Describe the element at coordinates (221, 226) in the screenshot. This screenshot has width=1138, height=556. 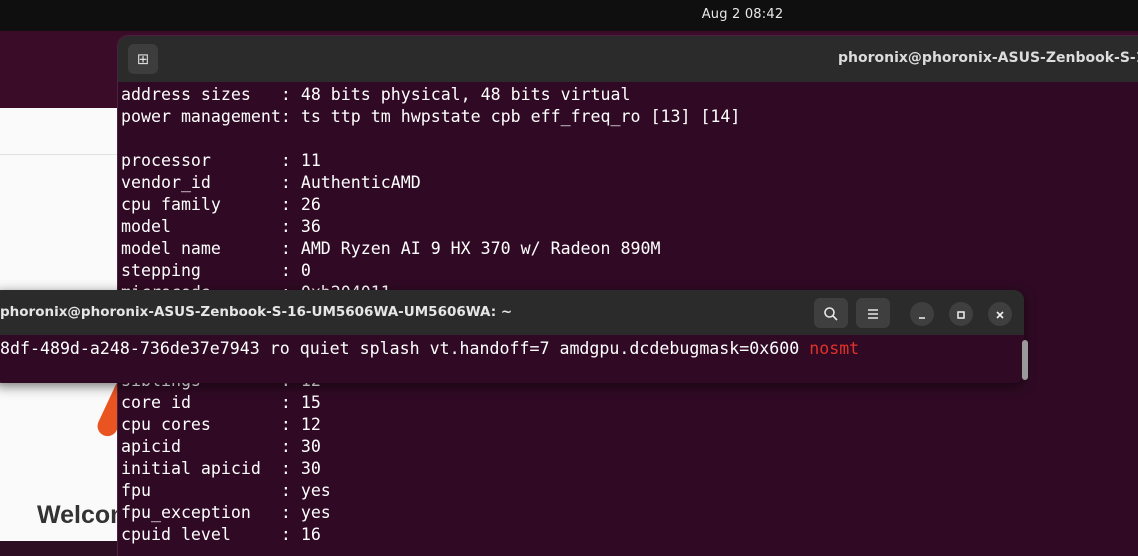
I see `terminal-line: model : 36` at that location.